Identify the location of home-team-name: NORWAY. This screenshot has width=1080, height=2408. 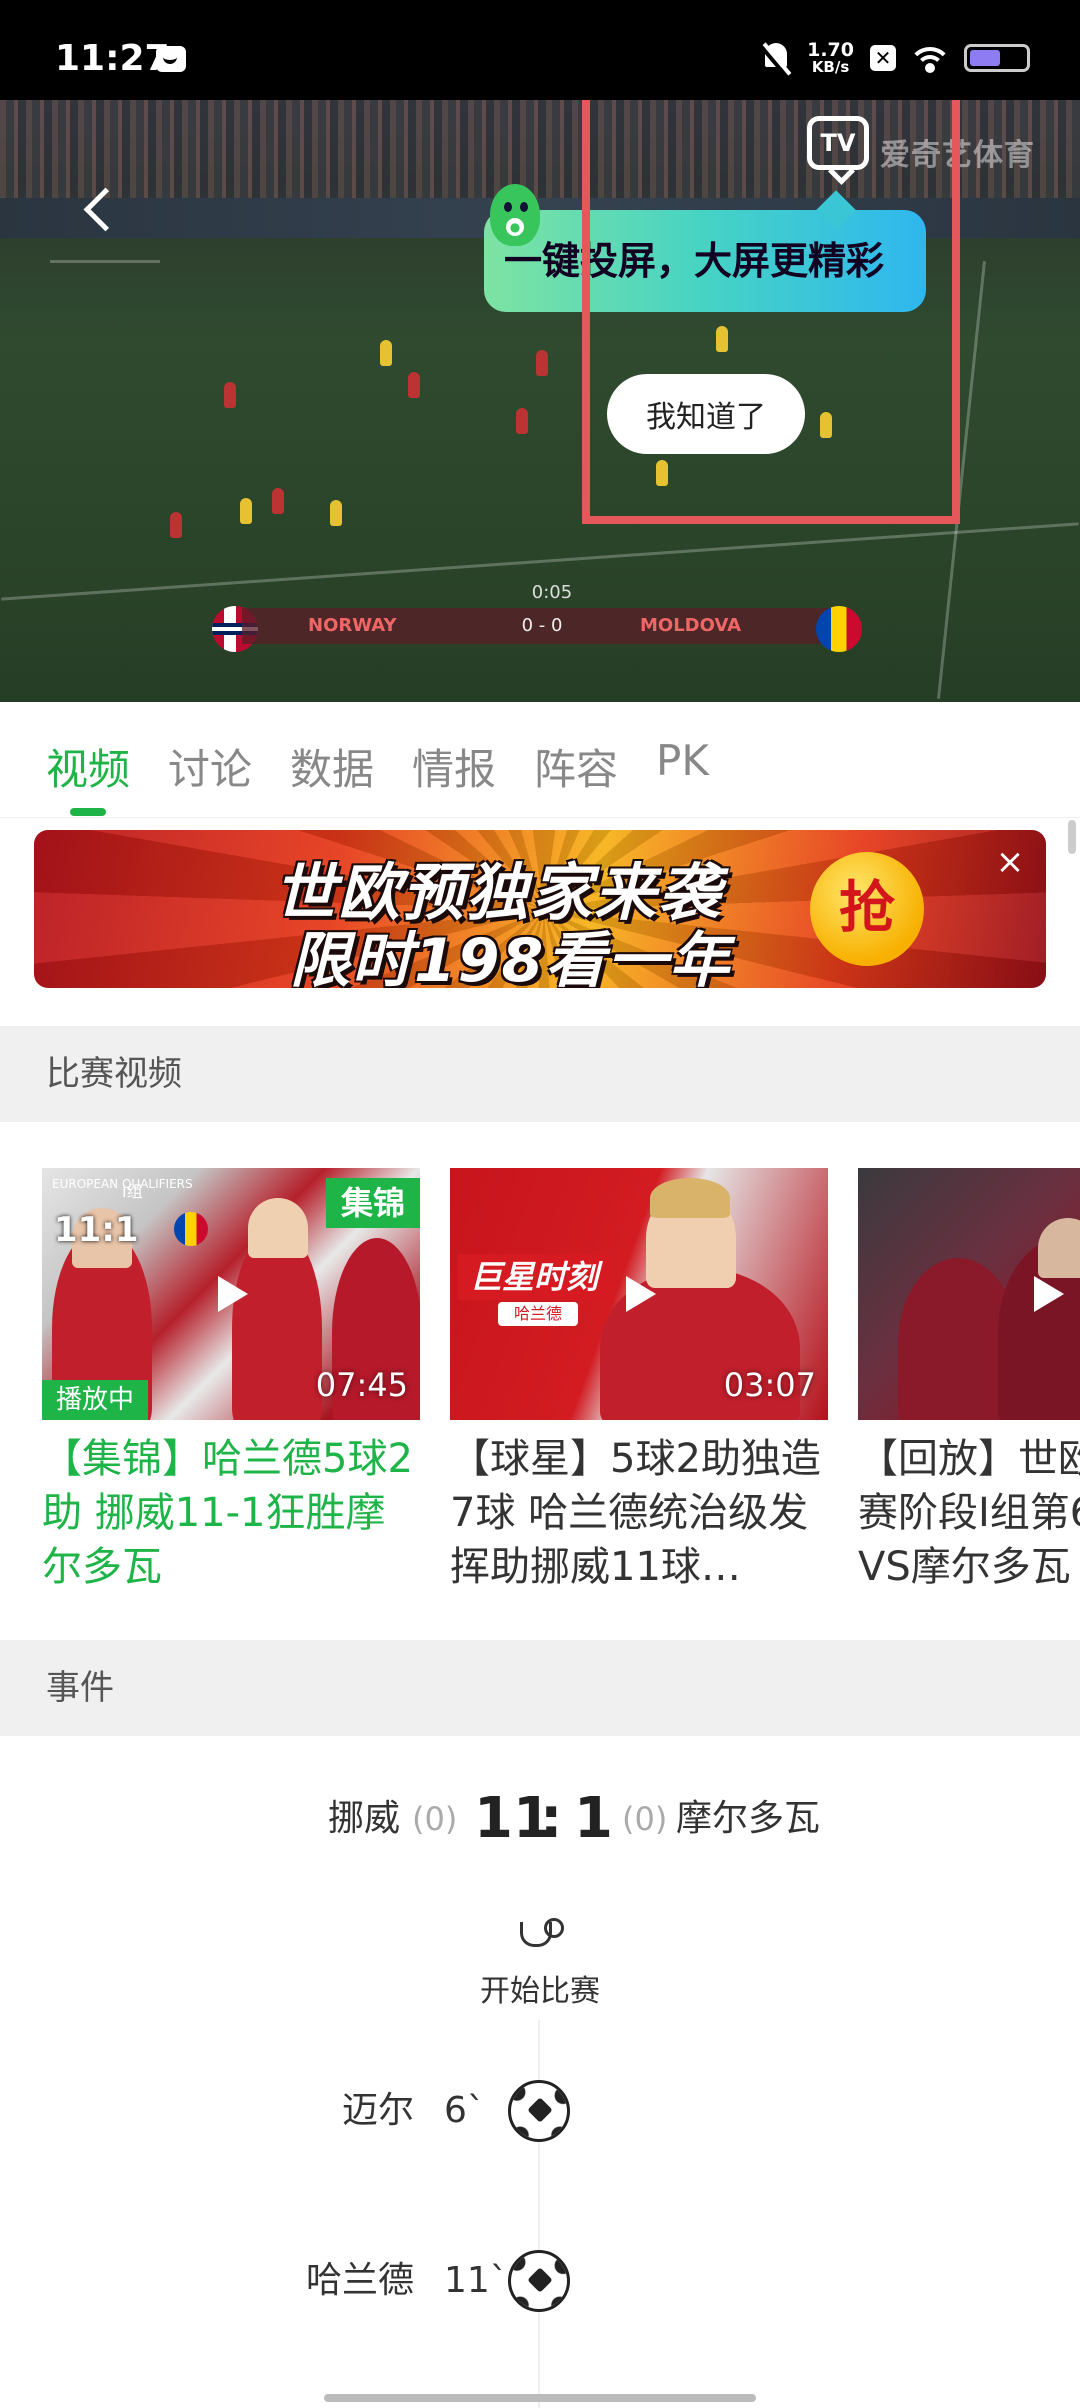
(352, 625).